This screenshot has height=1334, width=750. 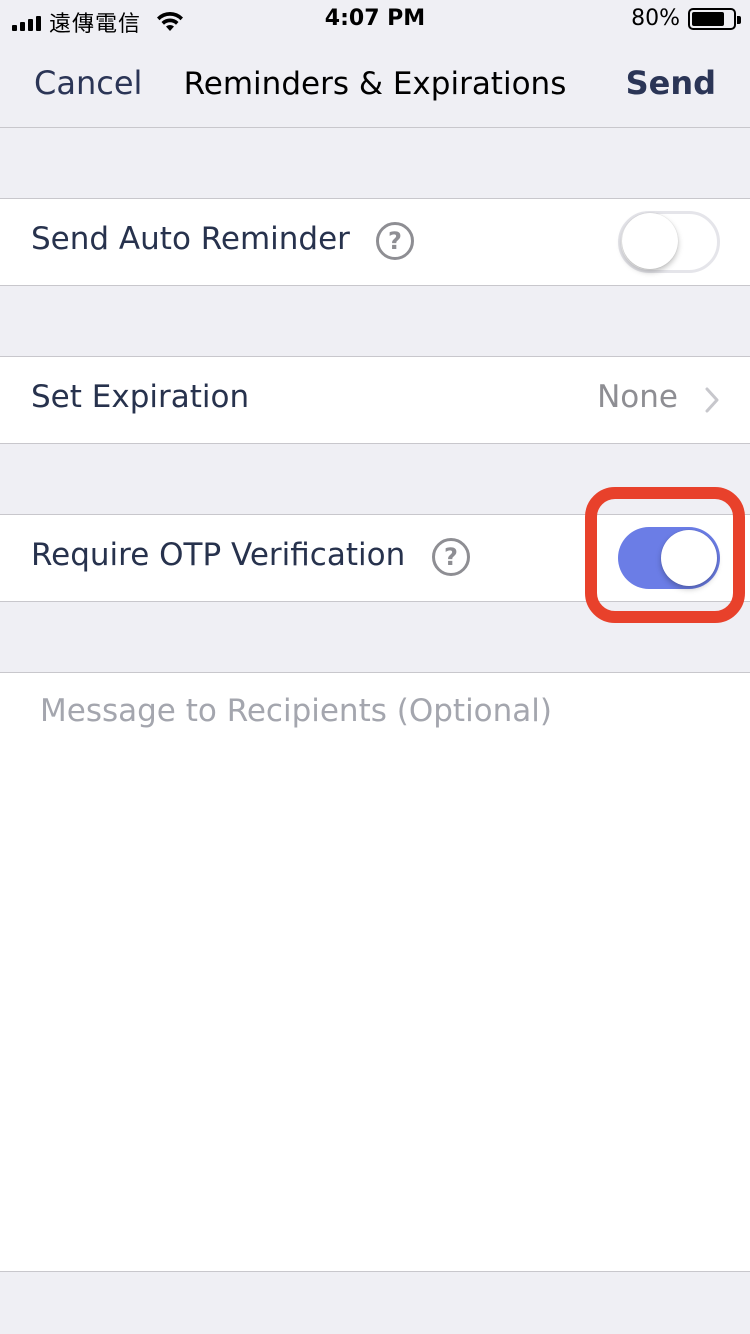 I want to click on send-button: Send, so click(x=671, y=83).